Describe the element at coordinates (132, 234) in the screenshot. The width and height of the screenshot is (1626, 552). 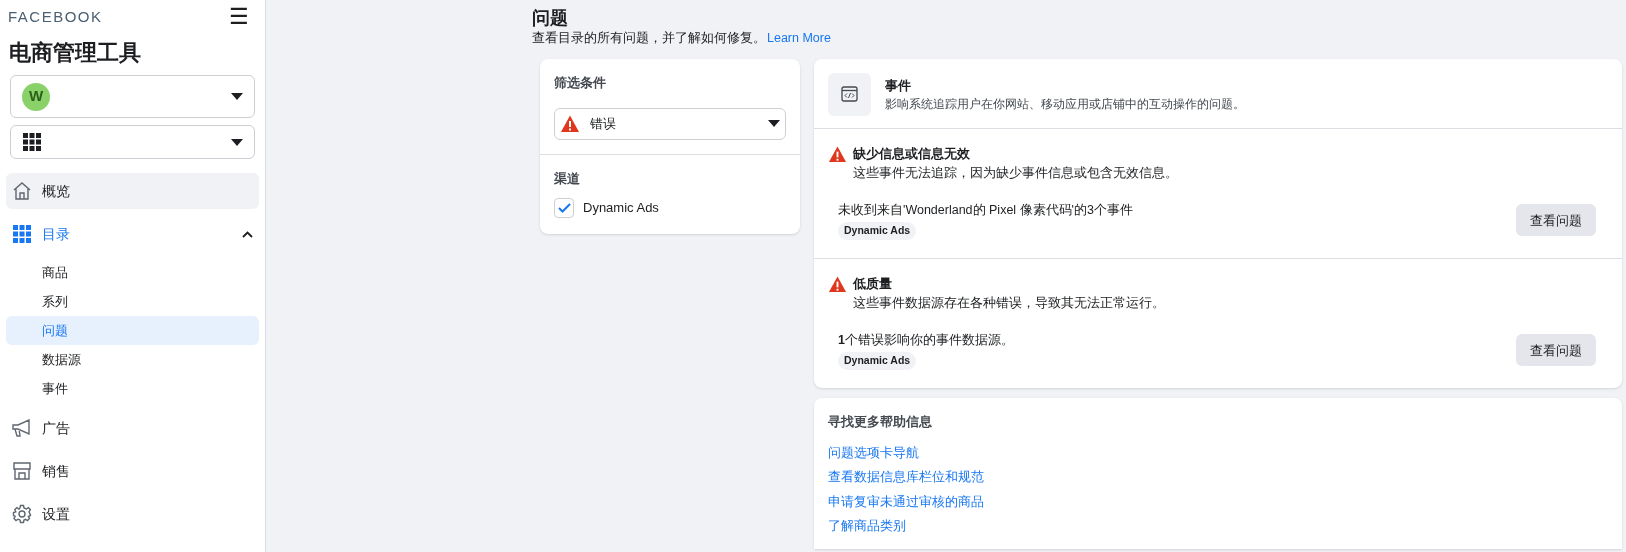
I see `nav-item: 目录` at that location.